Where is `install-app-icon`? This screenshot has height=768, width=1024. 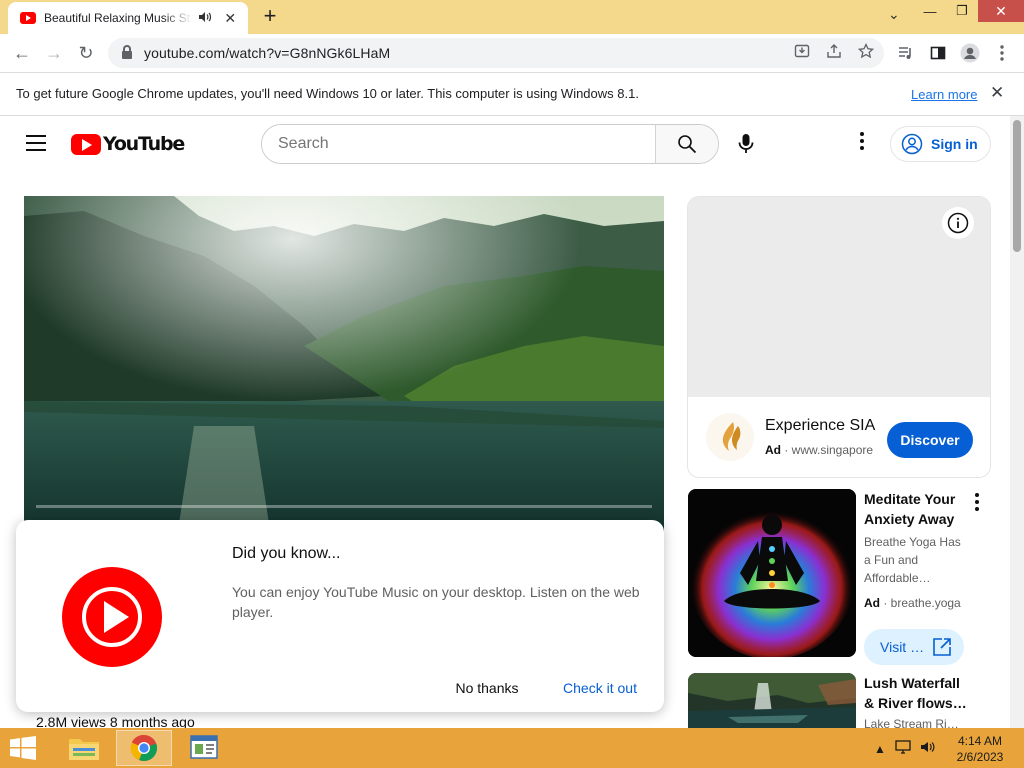
install-app-icon is located at coordinates (802, 53).